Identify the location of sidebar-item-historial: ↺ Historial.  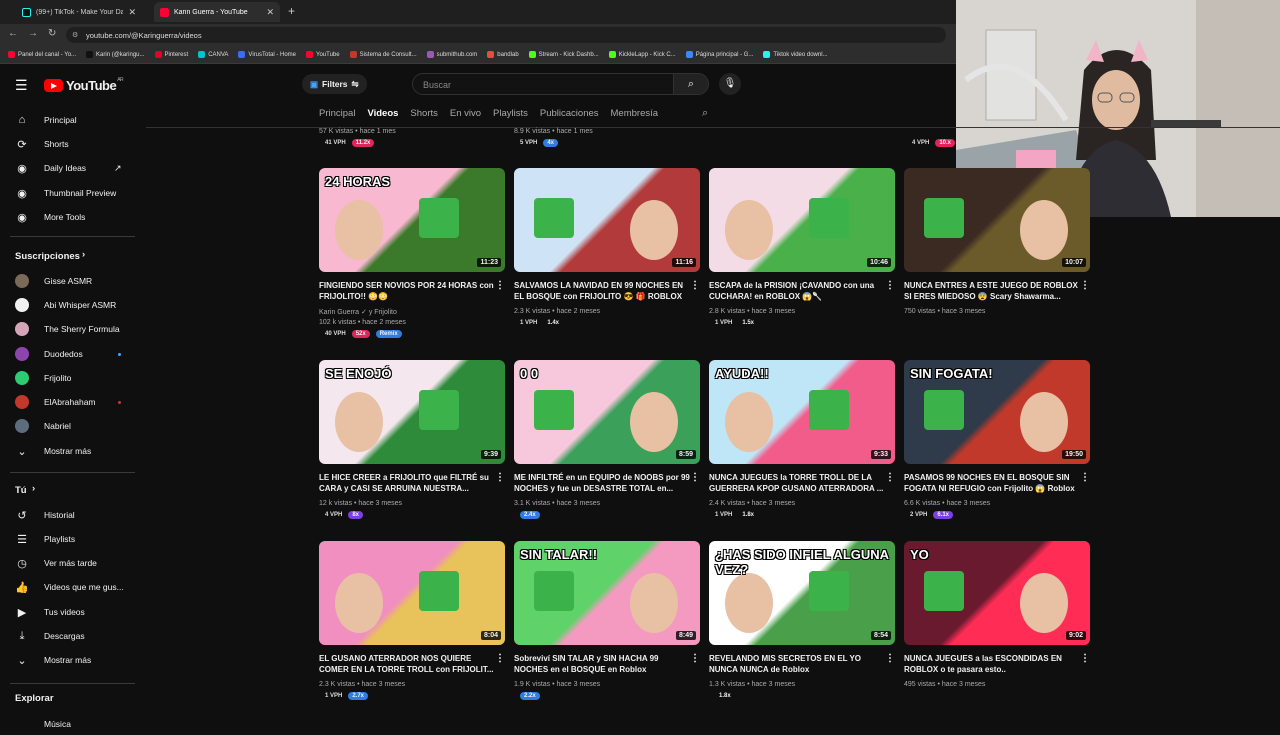
(72, 515).